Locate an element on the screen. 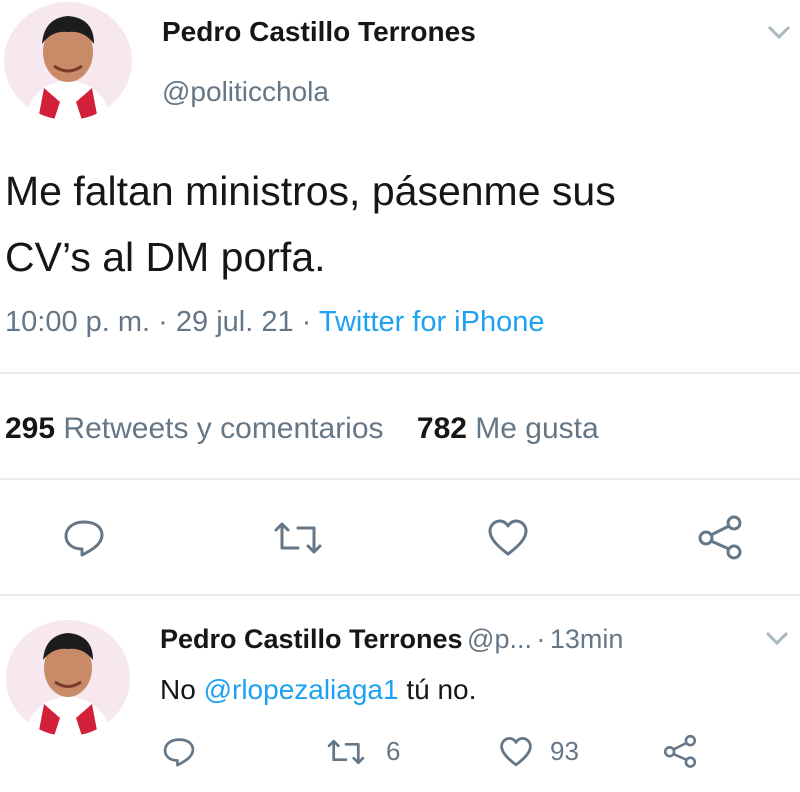  likes-stat: 782 Me gusta is located at coordinates (508, 428).